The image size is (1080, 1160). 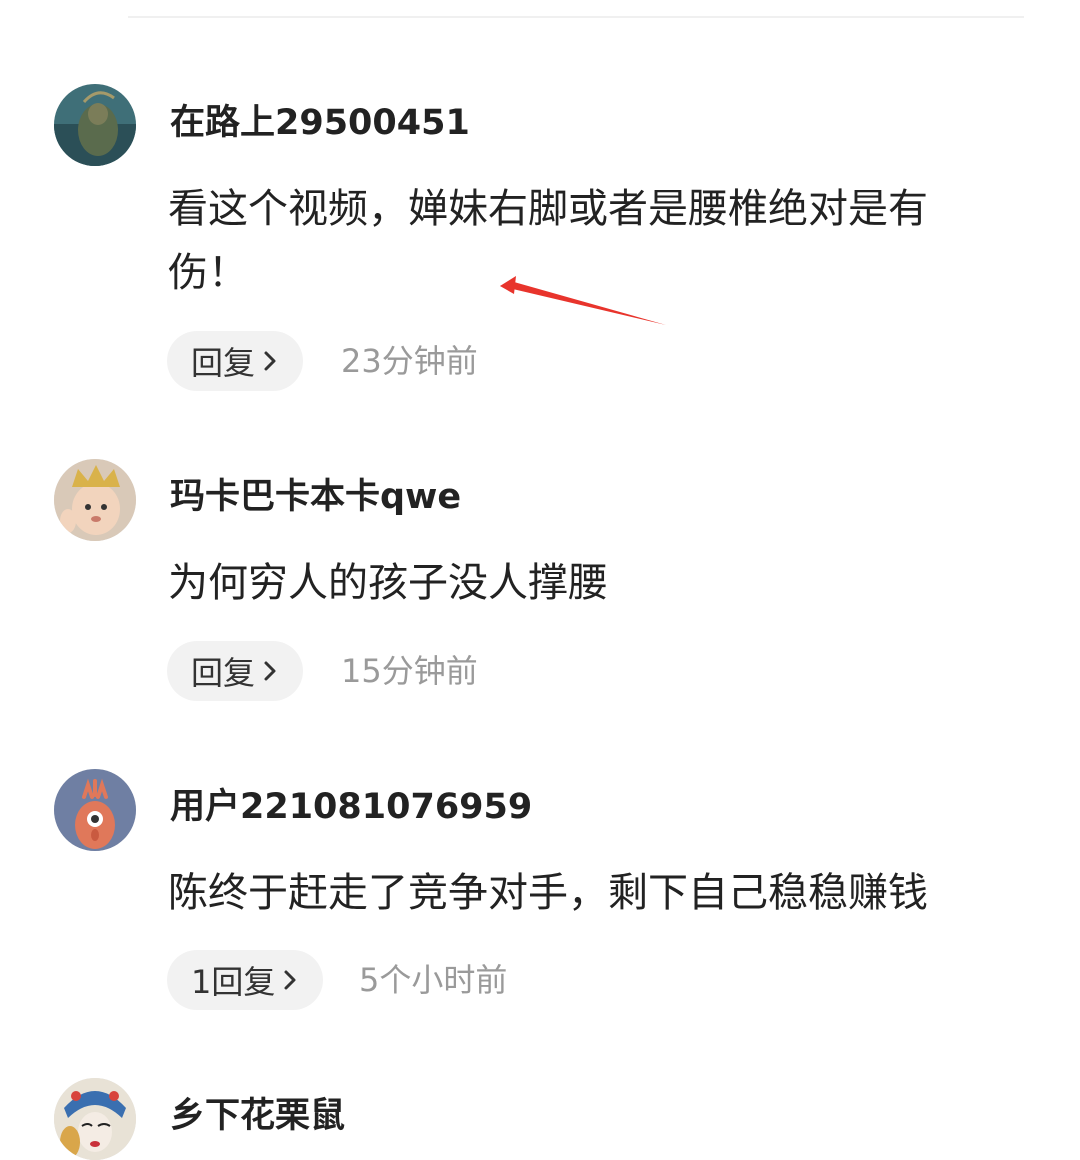 I want to click on red-arrow-annotation, so click(x=583, y=300).